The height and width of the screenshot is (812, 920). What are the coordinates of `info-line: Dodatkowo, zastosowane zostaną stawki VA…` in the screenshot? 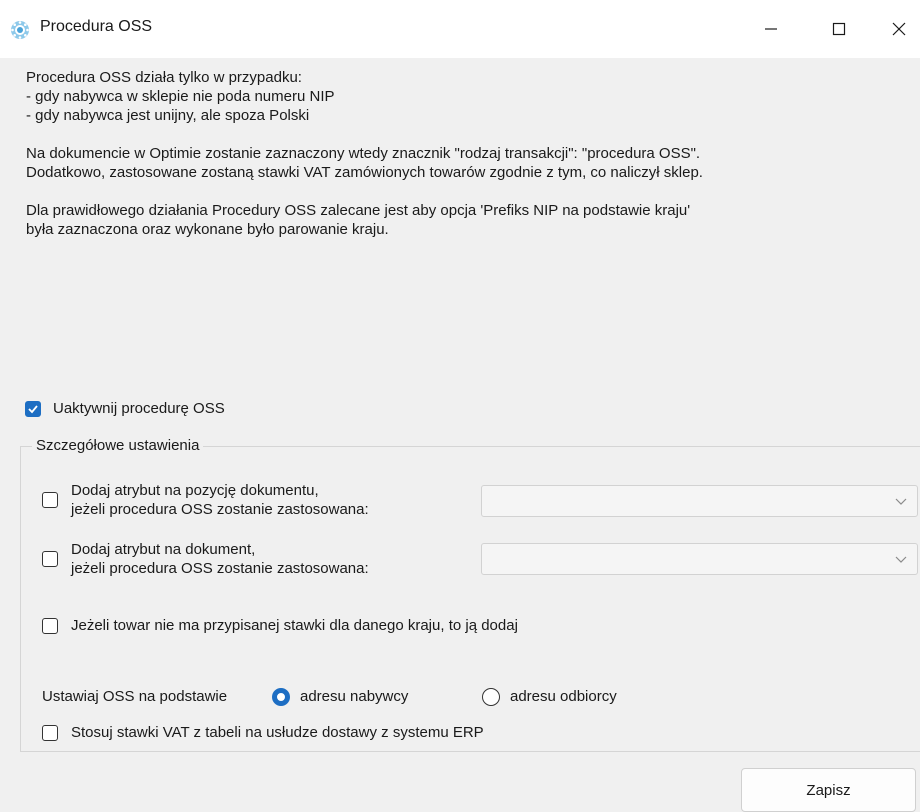 It's located at (364, 172).